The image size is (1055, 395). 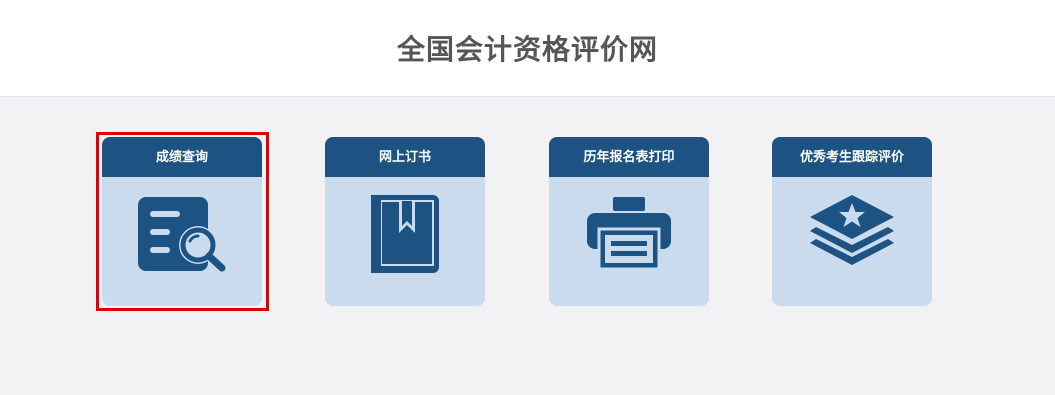 I want to click on registration-form-print-label: 历年报名表打印, so click(x=629, y=157).